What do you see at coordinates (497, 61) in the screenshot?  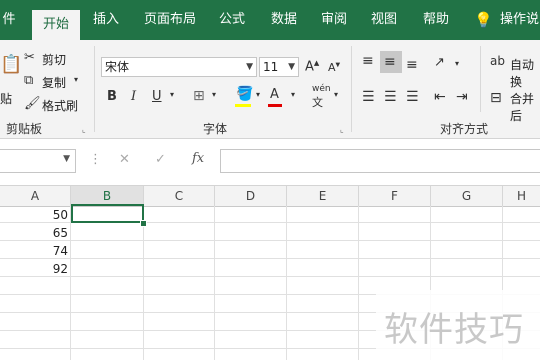 I see `wrap-text-icon: ab` at bounding box center [497, 61].